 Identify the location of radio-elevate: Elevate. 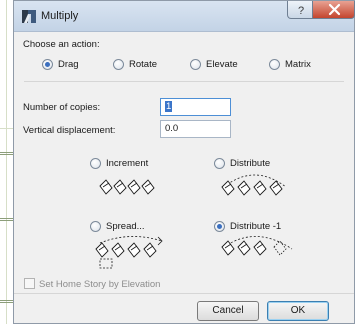
(214, 64).